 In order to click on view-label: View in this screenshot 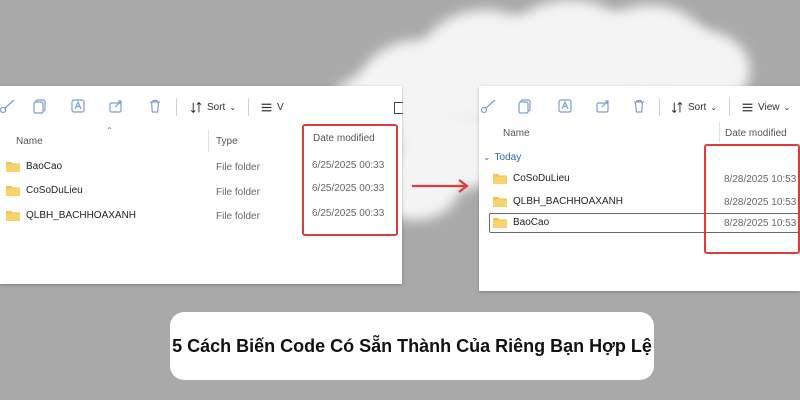, I will do `click(769, 107)`.